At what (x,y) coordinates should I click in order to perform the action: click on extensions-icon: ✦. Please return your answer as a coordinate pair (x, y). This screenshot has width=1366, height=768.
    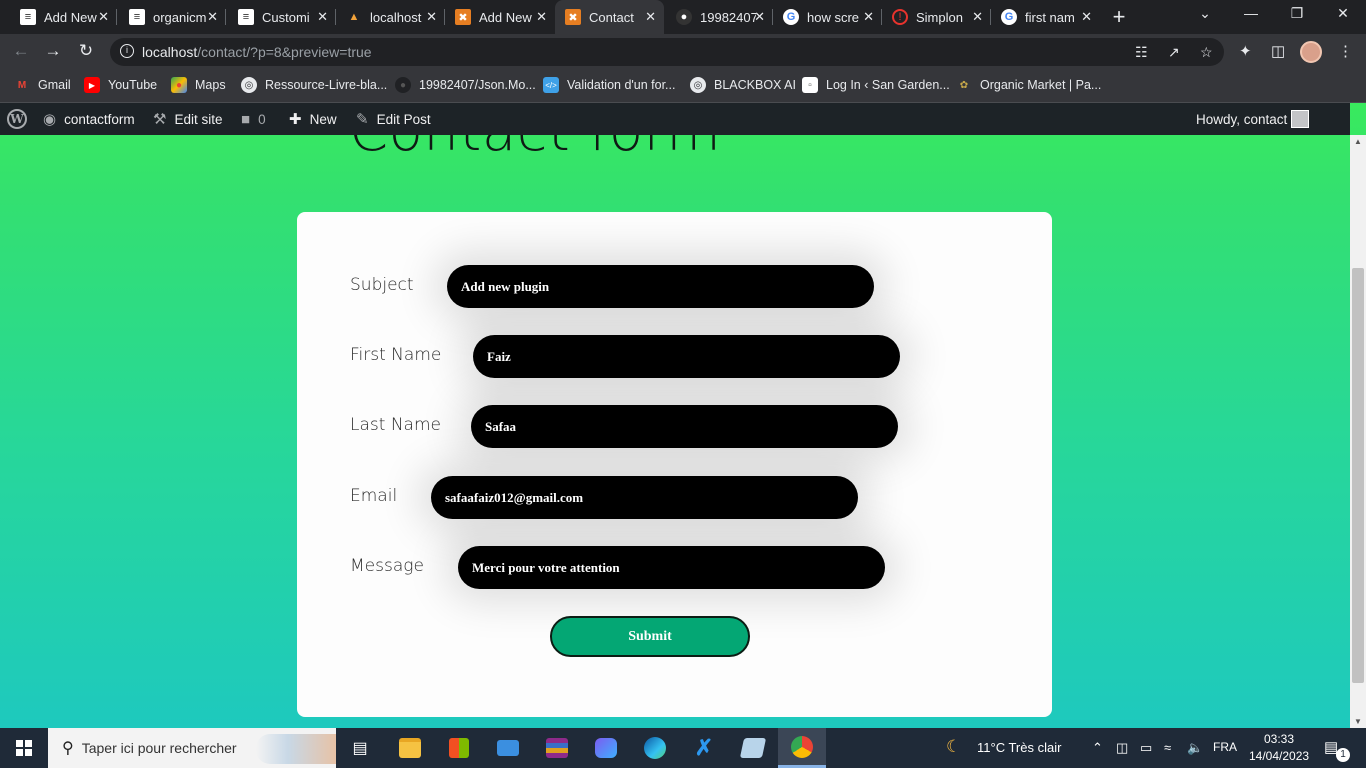
    Looking at the image, I should click on (1245, 51).